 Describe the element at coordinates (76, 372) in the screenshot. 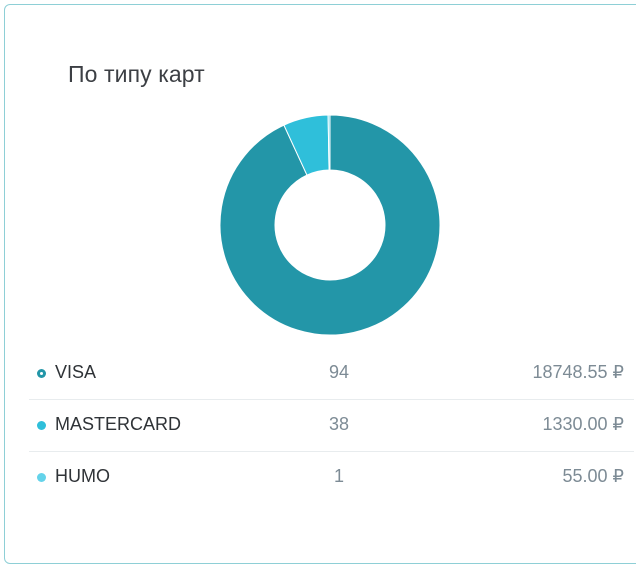

I see `series-name: VISA` at that location.